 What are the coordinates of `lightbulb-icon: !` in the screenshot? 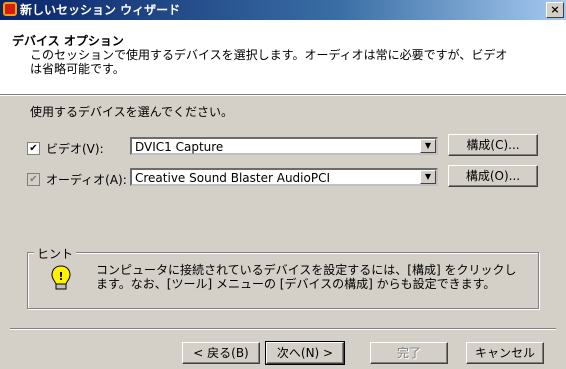 It's located at (61, 277).